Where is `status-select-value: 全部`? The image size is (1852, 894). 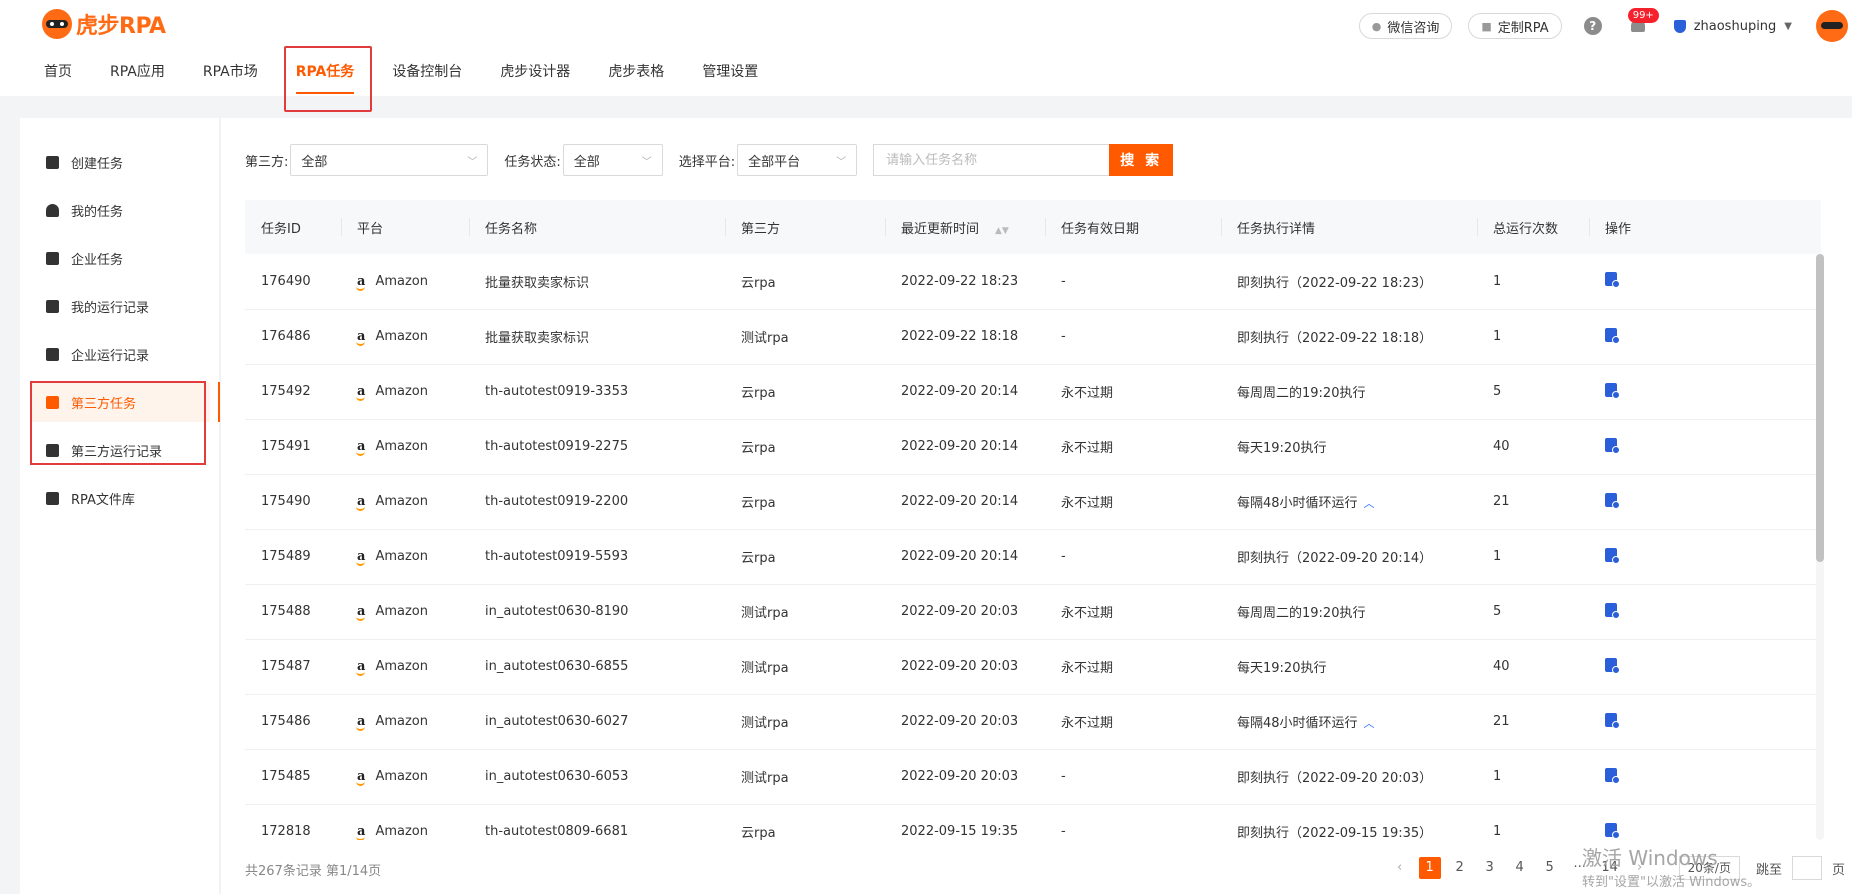
status-select-value: 全部 is located at coordinates (586, 162).